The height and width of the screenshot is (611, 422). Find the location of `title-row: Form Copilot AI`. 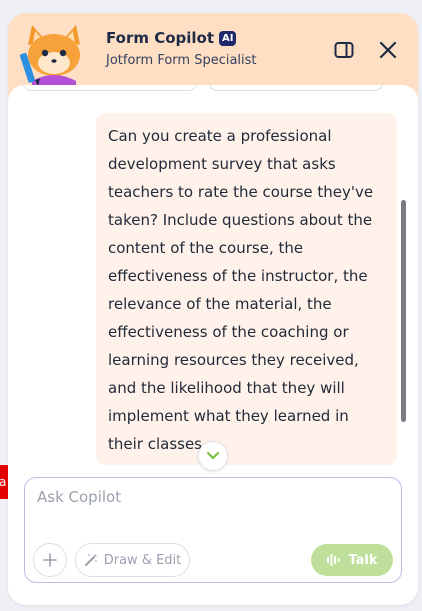

title-row: Form Copilot AI is located at coordinates (171, 38).